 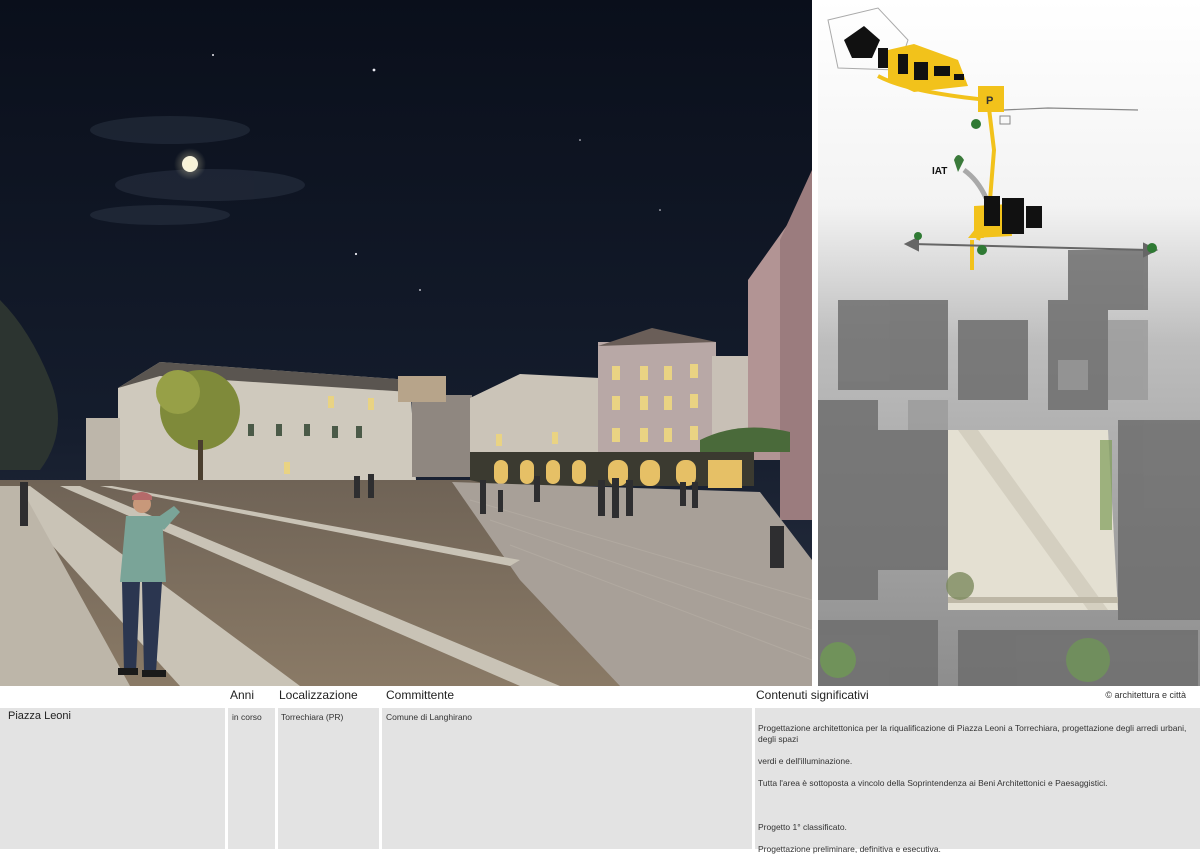 What do you see at coordinates (805, 761) in the screenshot?
I see `contenuti-line: verdi e dell'illuminazione.` at bounding box center [805, 761].